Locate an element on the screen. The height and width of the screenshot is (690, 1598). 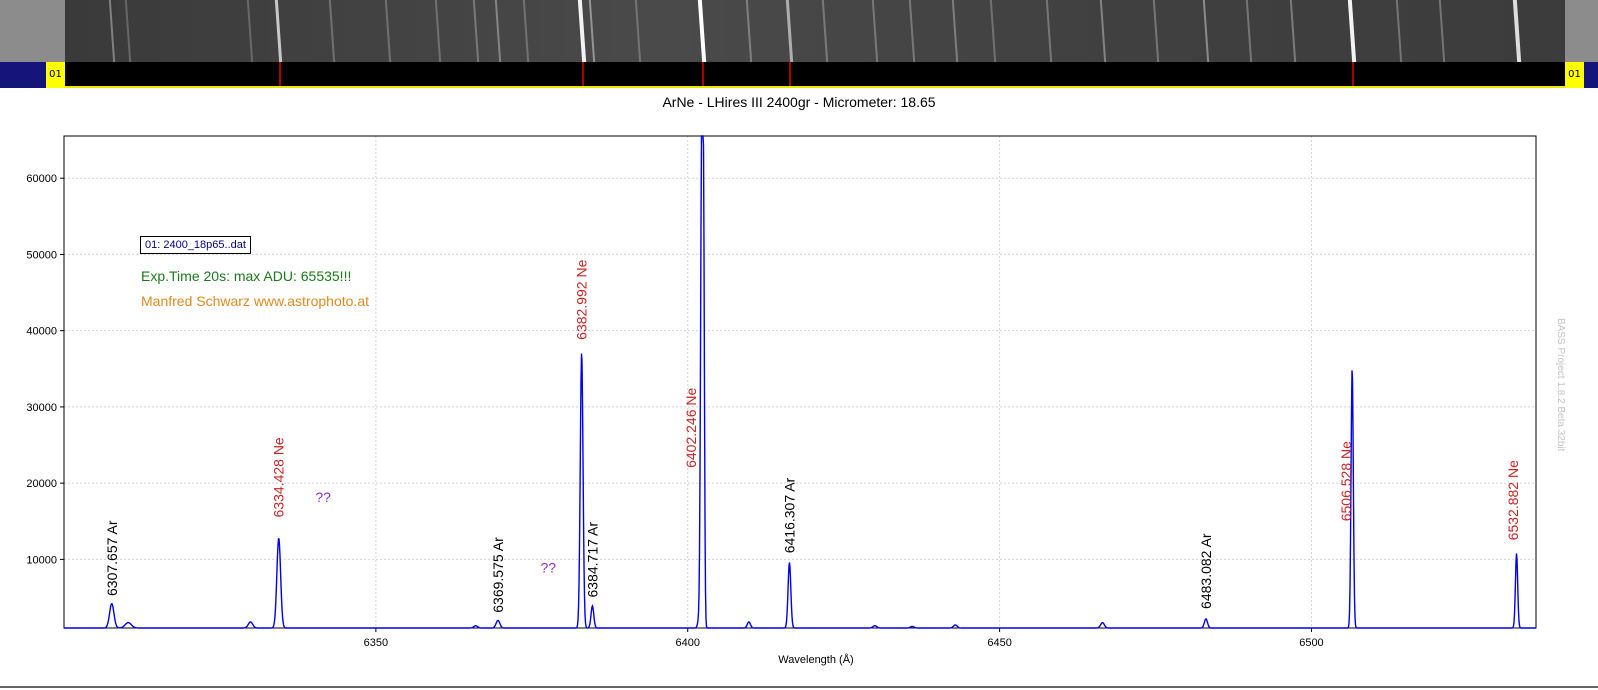
y-tick-label: 10000 is located at coordinates (41, 560).